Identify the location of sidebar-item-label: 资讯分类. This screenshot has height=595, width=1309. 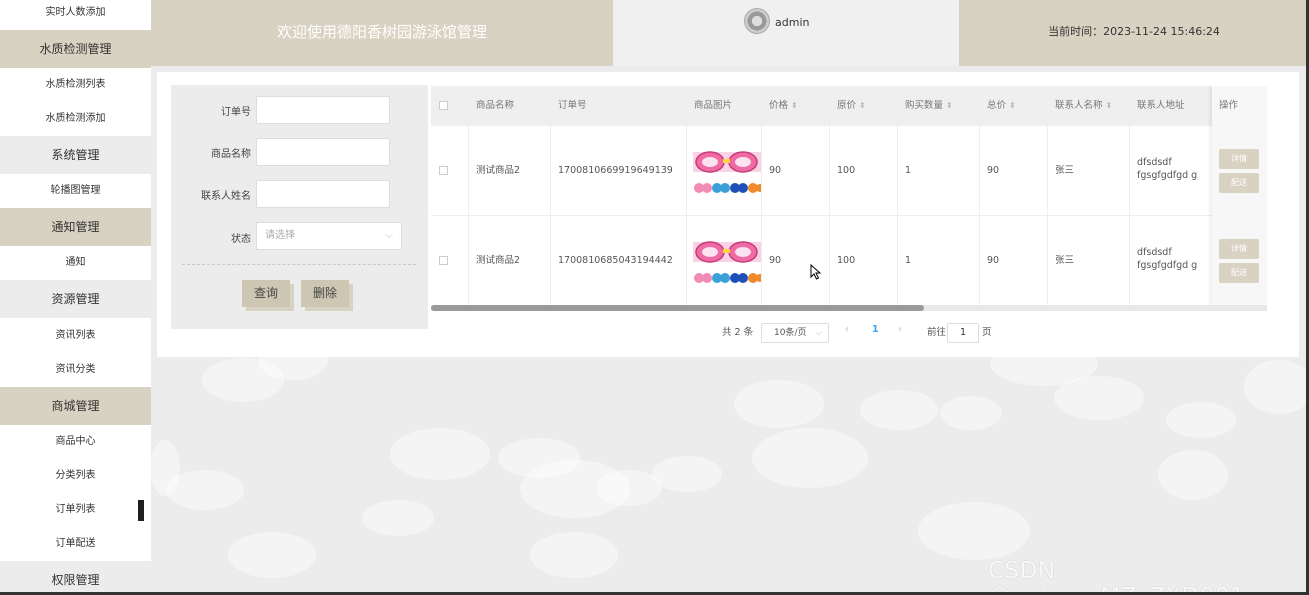
(75, 369).